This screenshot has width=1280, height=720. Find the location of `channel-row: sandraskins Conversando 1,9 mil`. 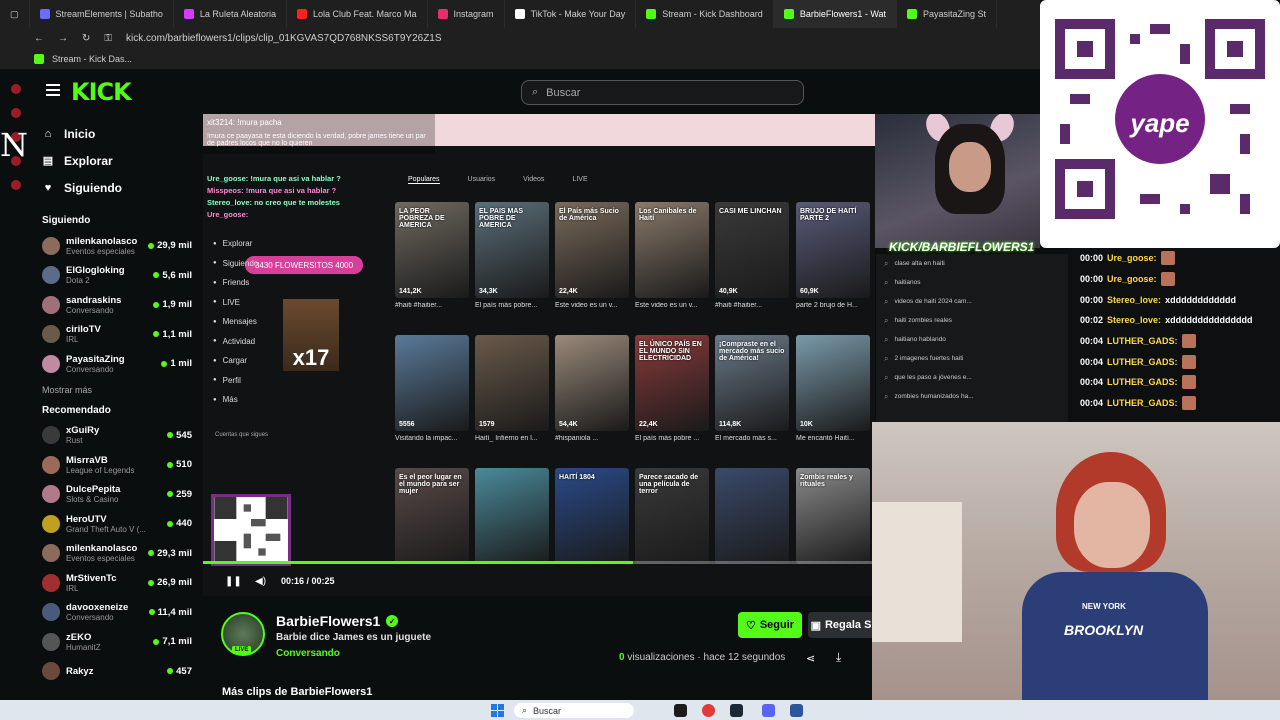

channel-row: sandraskins Conversando 1,9 mil is located at coordinates (116, 305).